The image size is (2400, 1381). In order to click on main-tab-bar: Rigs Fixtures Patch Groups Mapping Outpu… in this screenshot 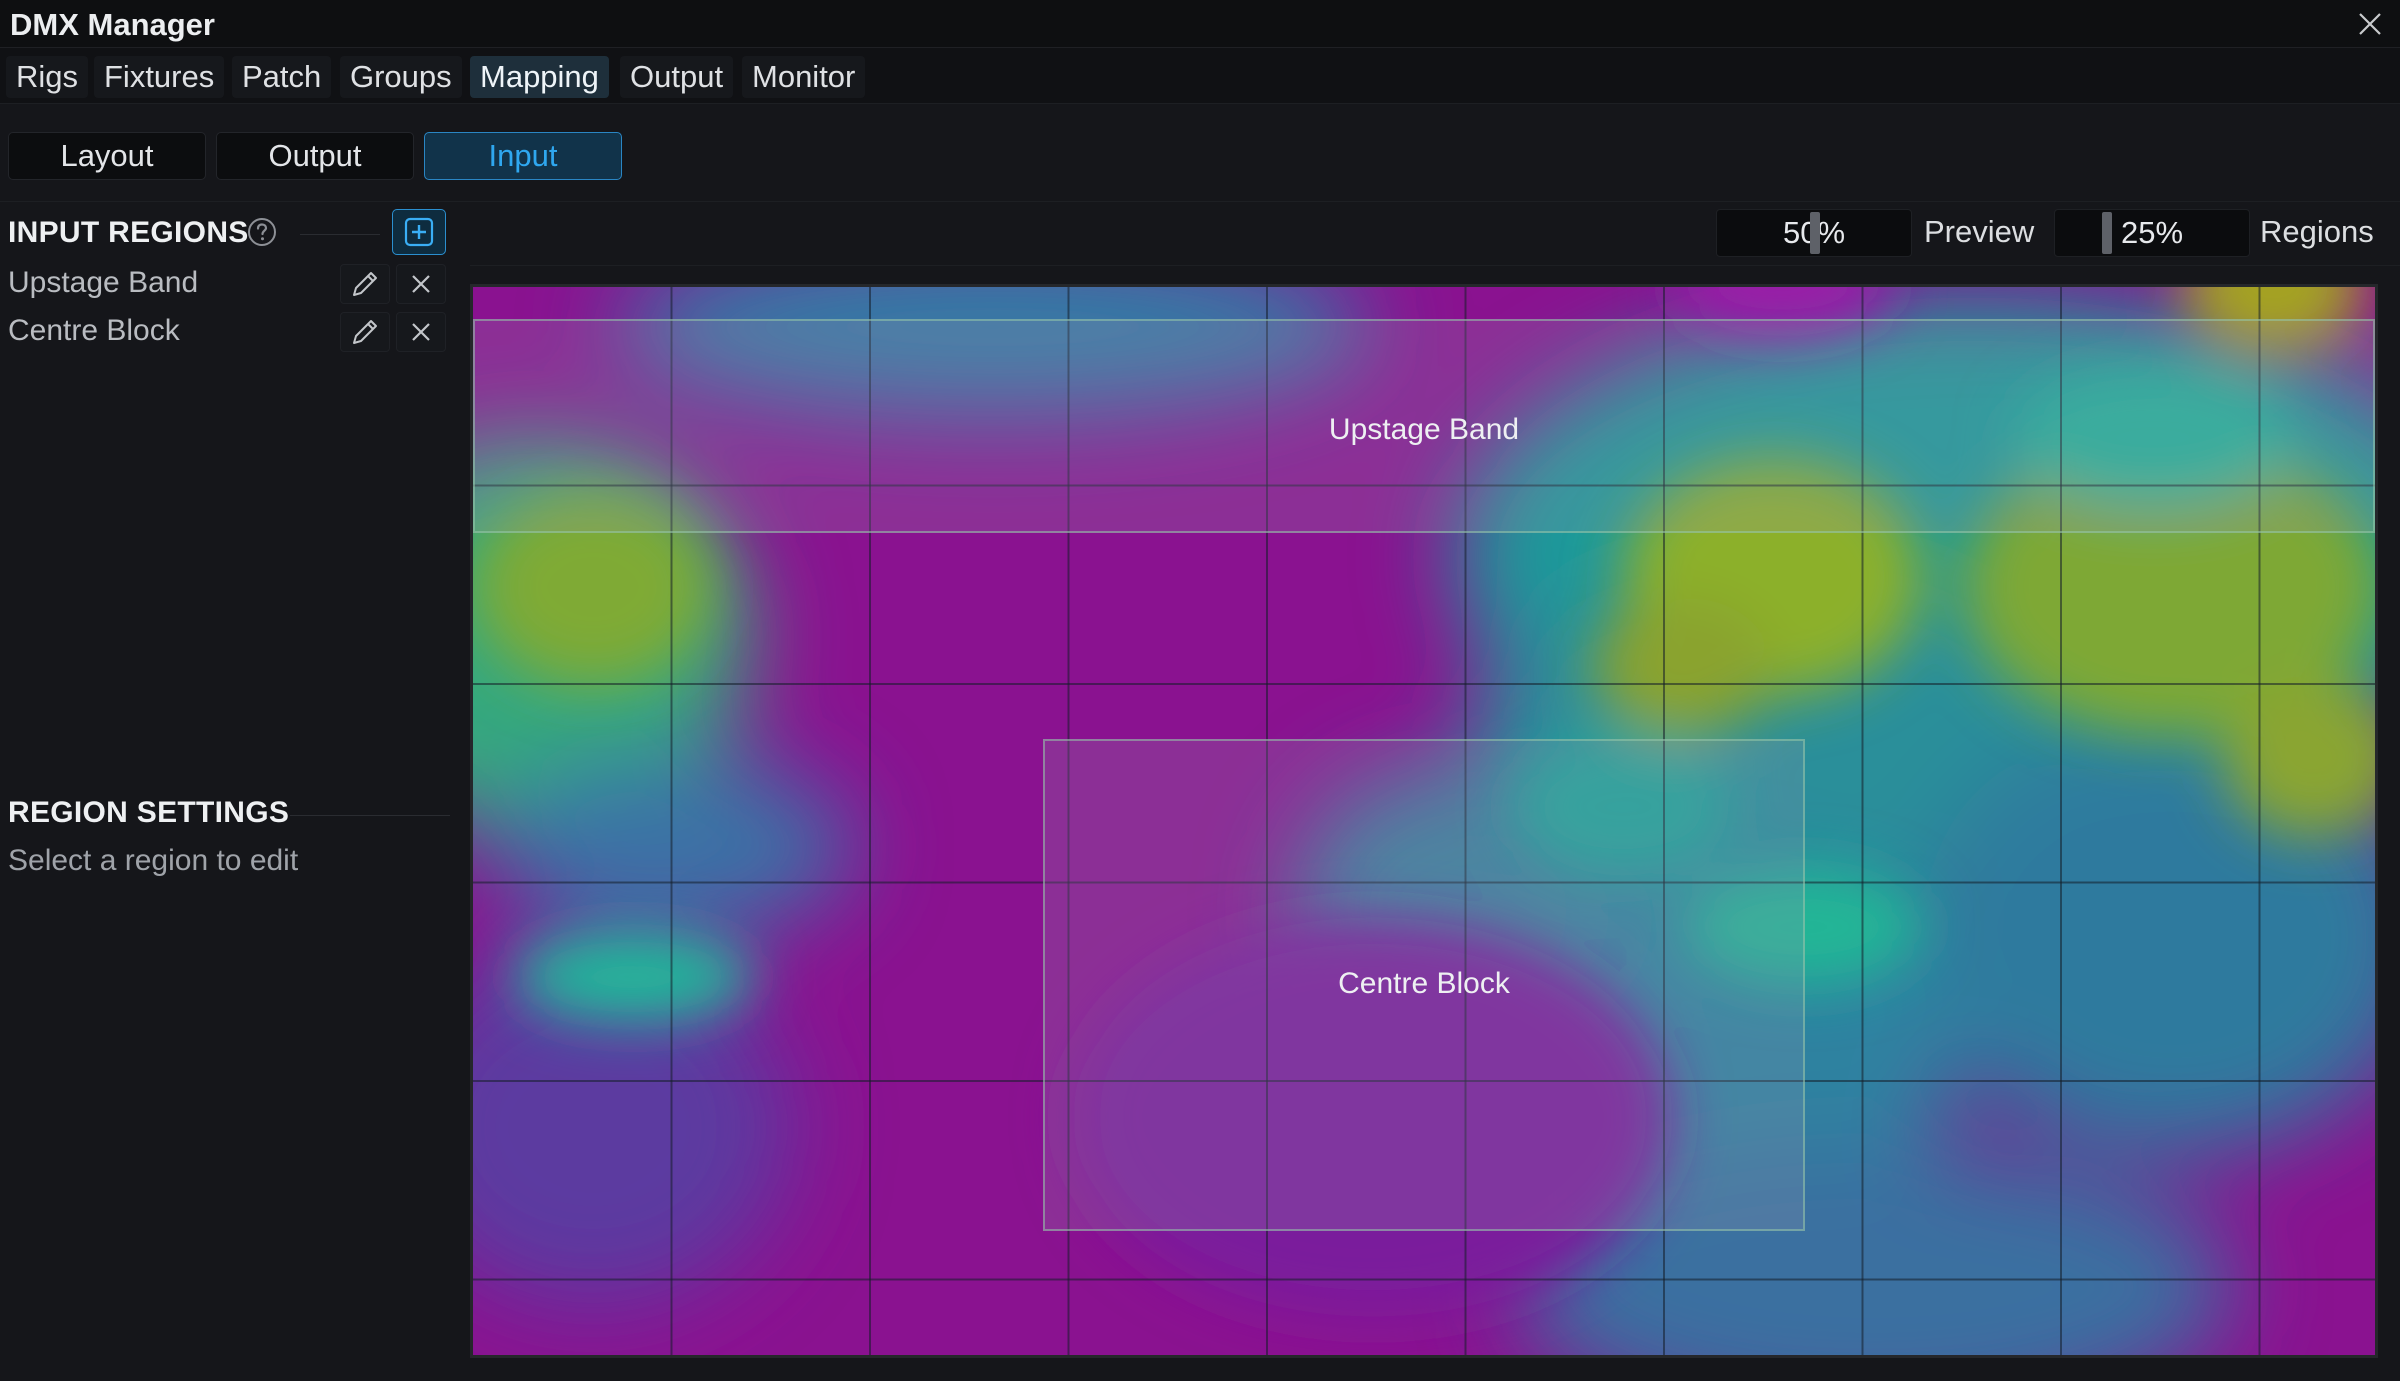, I will do `click(1200, 76)`.